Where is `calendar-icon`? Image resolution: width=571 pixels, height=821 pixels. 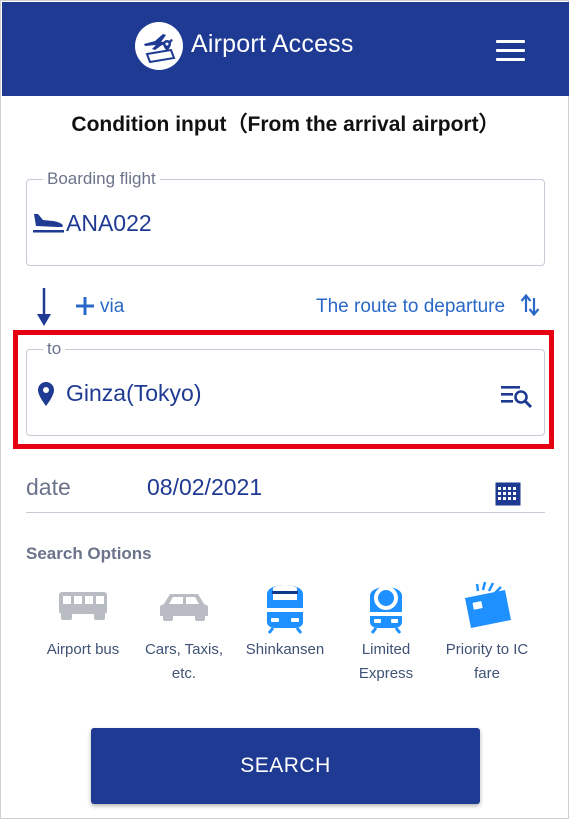
calendar-icon is located at coordinates (508, 494).